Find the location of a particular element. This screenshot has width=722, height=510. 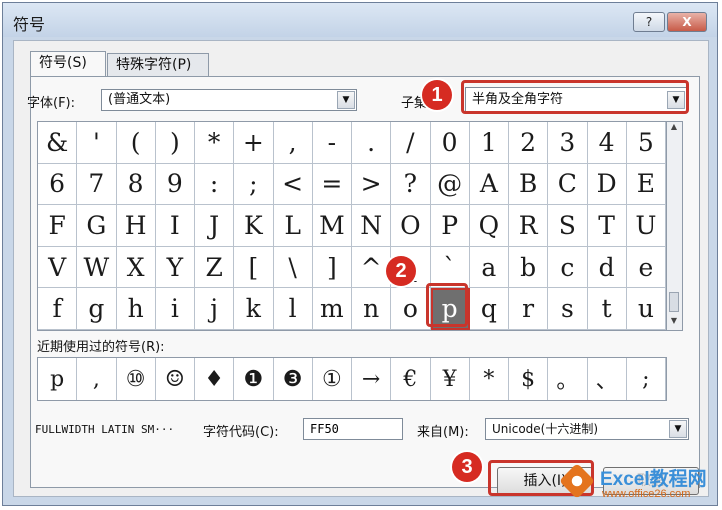

symbol-cell: = is located at coordinates (332, 184).